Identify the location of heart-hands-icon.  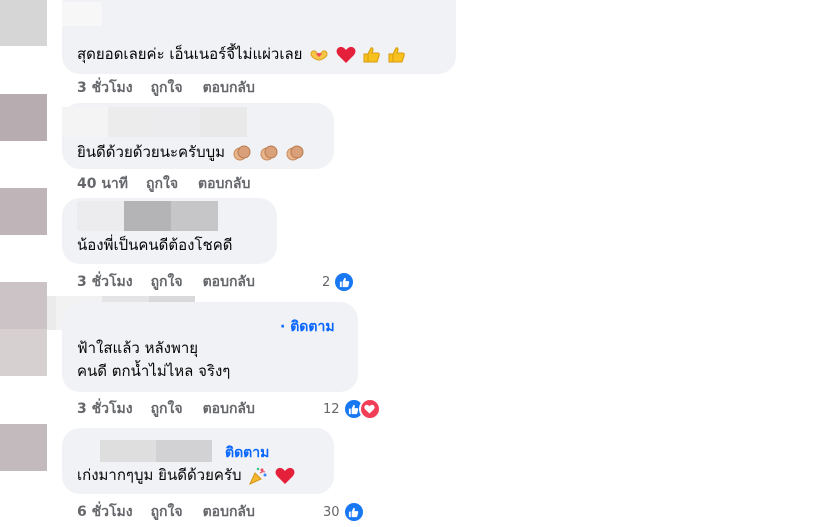
(319, 55).